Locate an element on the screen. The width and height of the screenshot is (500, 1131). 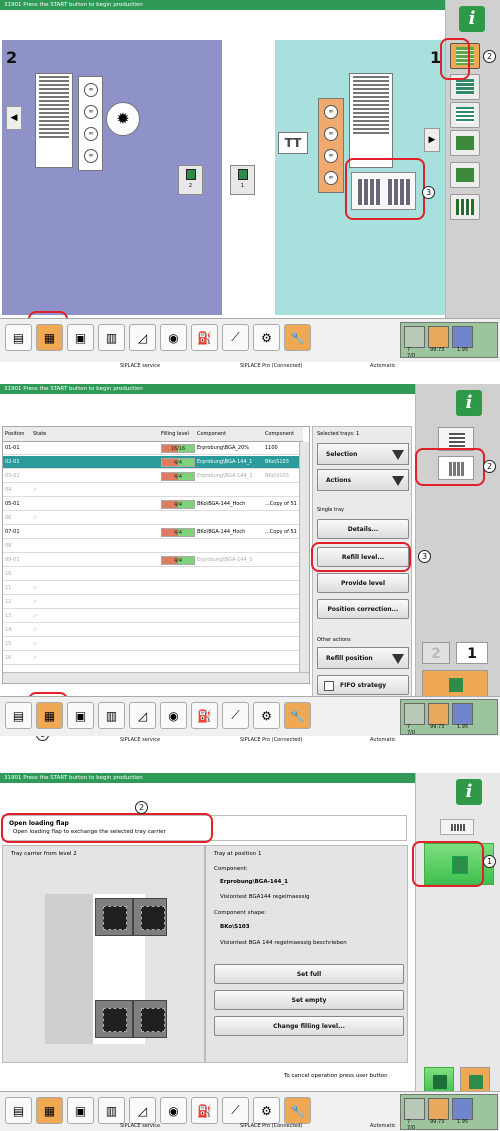
callout-2: 2 is located at coordinates (489, 466).